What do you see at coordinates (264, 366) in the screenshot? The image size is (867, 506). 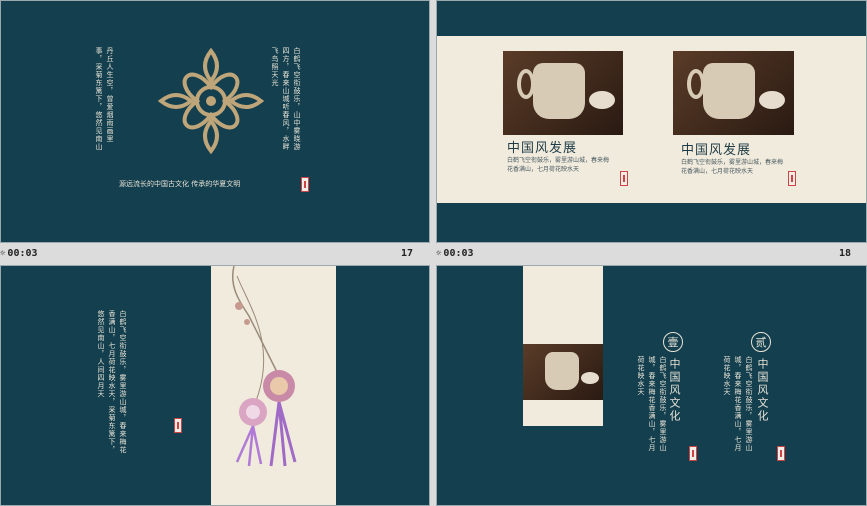 I see `hanging-ornament-icon` at bounding box center [264, 366].